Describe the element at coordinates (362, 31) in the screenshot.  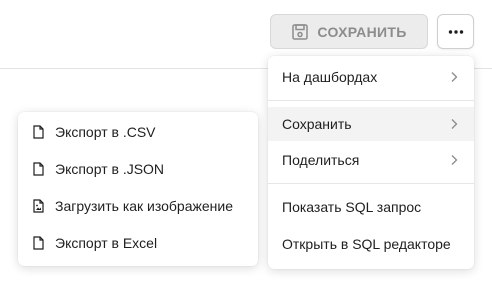
I see `save-button-label: СОХРАНИТЬ` at that location.